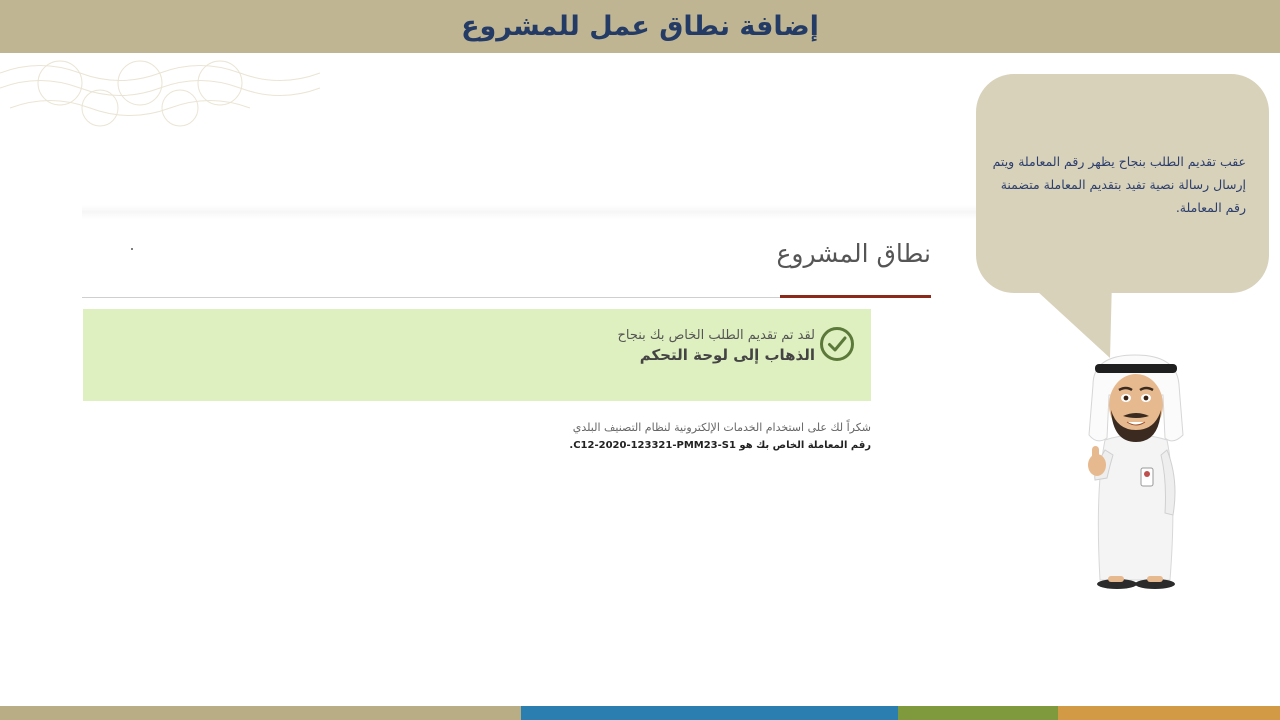 This screenshot has height=720, width=1280. I want to click on page-title: إضافة نطاق عمل للمشروع, so click(640, 26).